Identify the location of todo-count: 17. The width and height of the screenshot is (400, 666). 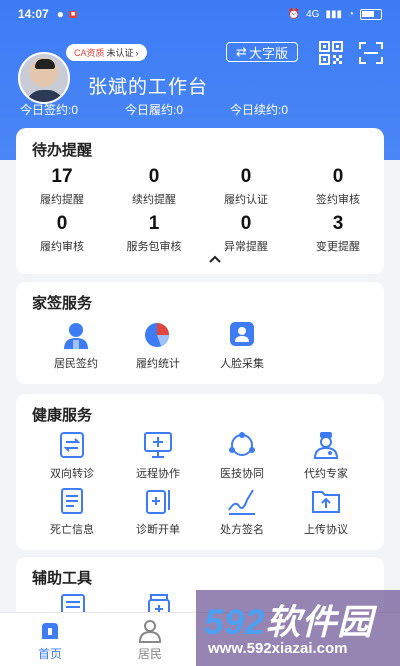
(62, 176).